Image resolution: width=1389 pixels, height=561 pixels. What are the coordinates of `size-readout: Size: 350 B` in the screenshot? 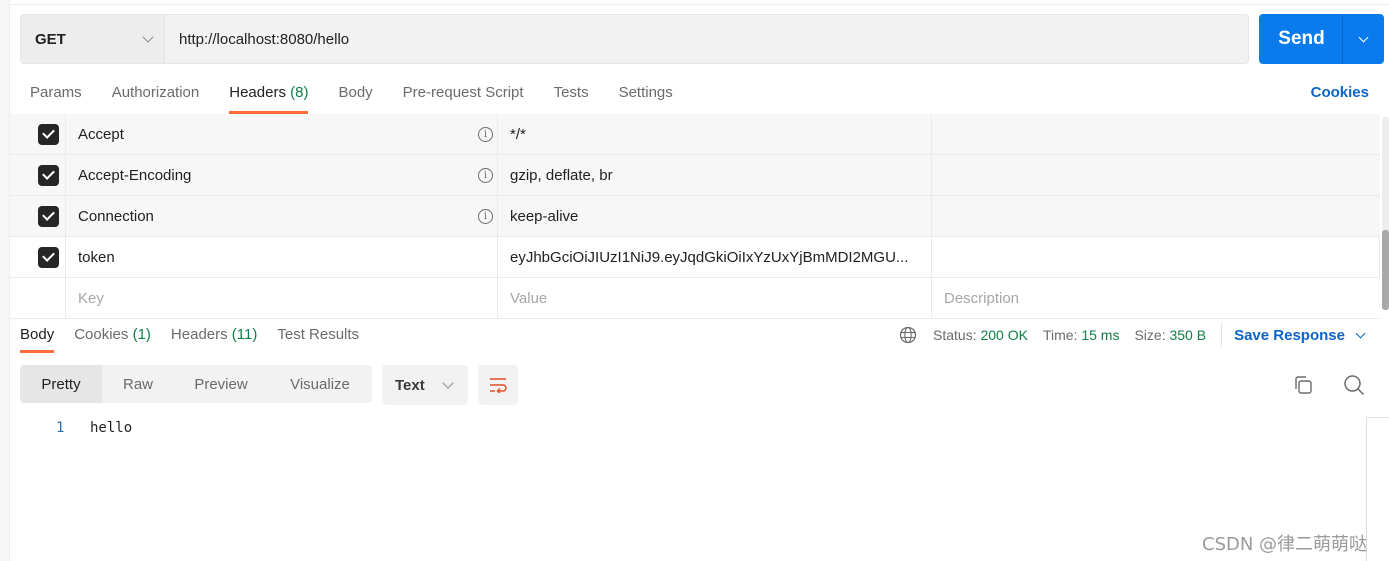 It's located at (1170, 335).